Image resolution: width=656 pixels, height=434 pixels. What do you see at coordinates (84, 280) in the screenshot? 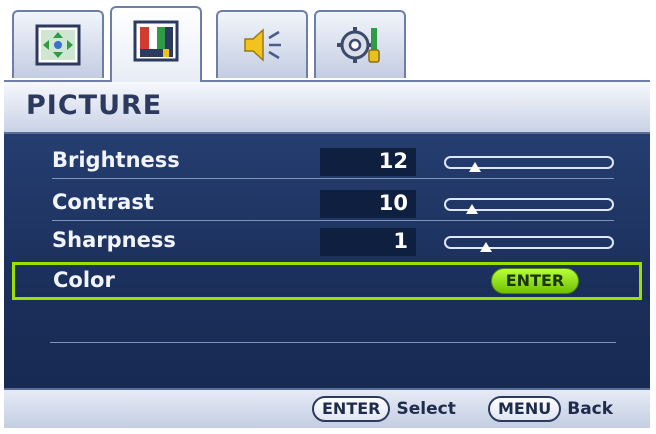
I see `color-label: Color` at bounding box center [84, 280].